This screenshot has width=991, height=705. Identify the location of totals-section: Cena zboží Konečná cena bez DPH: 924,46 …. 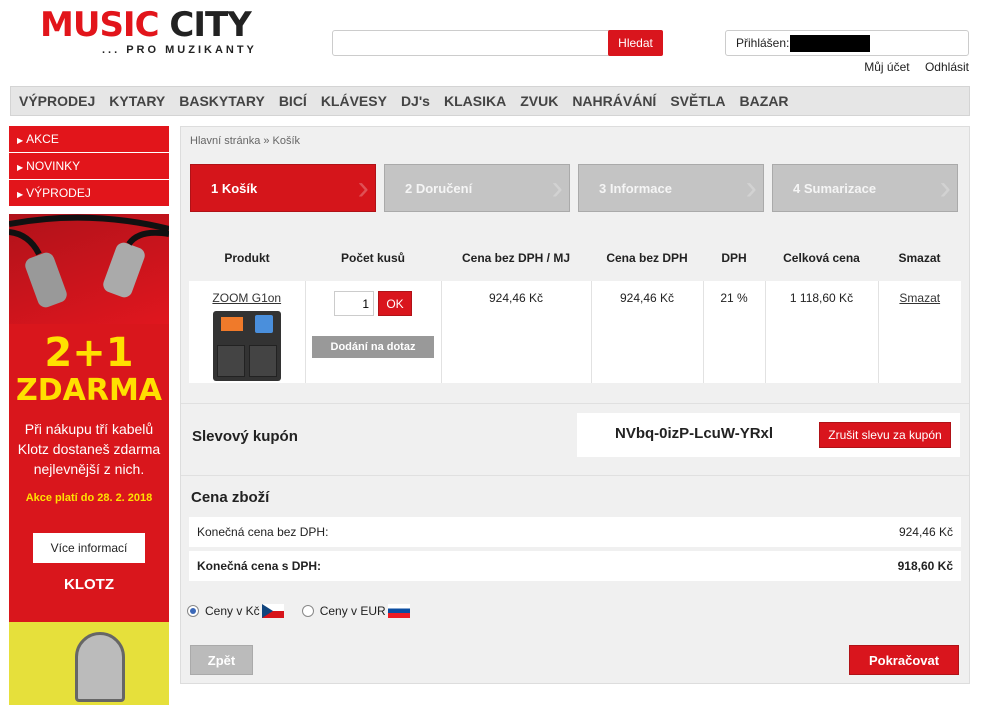
(575, 529).